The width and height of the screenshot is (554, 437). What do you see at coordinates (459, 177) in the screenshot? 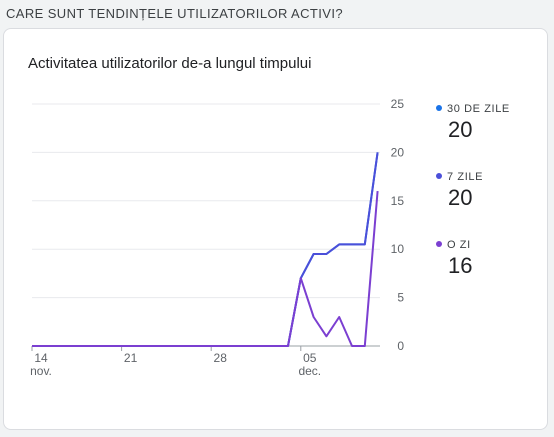
I see `legend-label-7-days: 7 ZILE` at bounding box center [459, 177].